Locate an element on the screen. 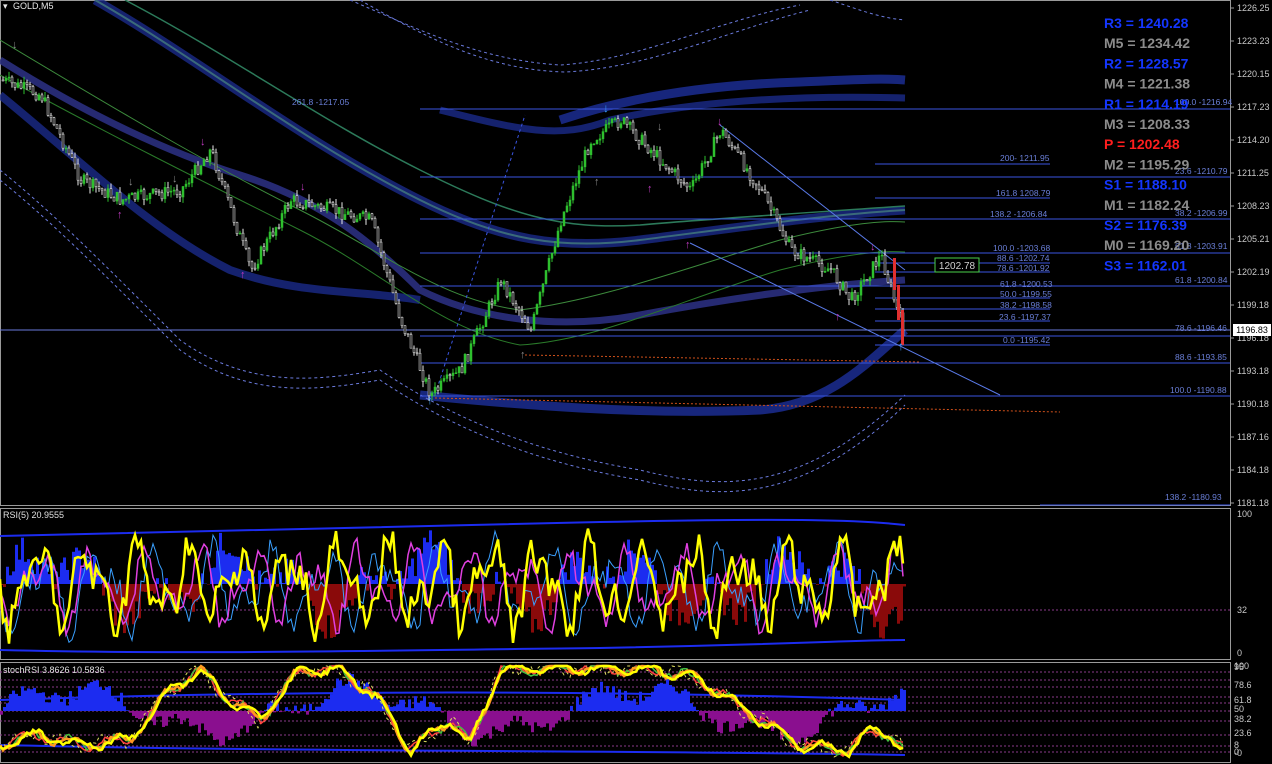 The image size is (1272, 764). price-tick: 1187.16 is located at coordinates (1249, 437).